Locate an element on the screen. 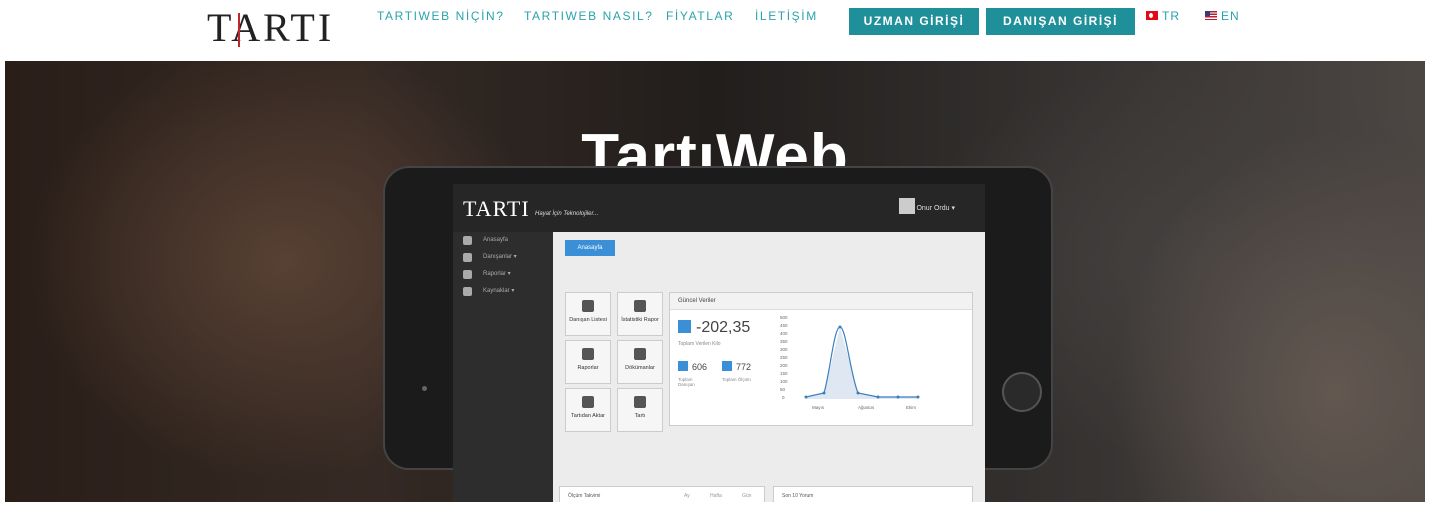  screen-tile-label: İstatistiki Rapor is located at coordinates (640, 320).